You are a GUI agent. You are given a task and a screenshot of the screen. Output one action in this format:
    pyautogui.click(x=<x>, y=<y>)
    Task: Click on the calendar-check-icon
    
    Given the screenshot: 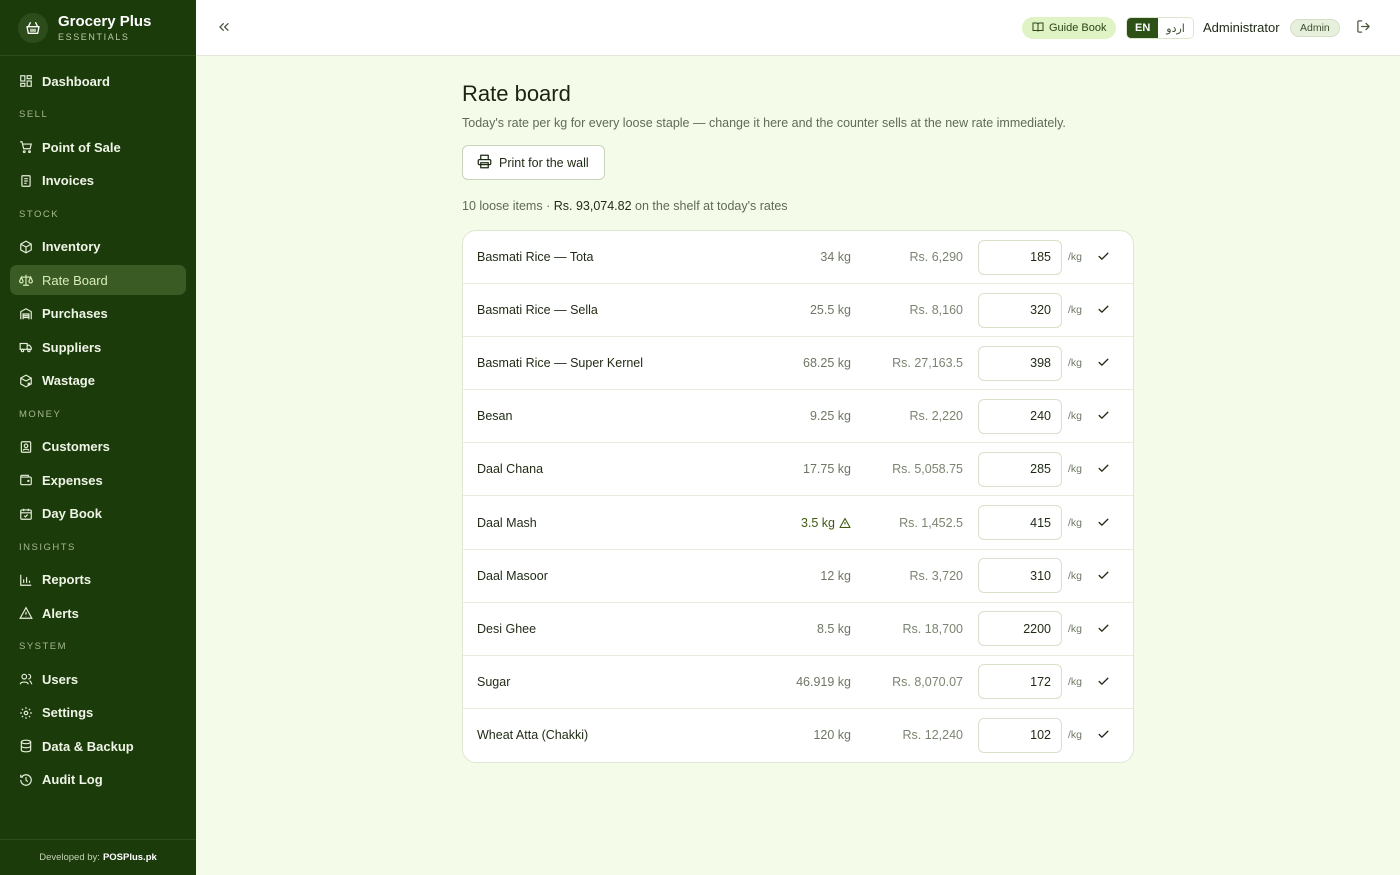 What is the action you would take?
    pyautogui.click(x=26, y=514)
    